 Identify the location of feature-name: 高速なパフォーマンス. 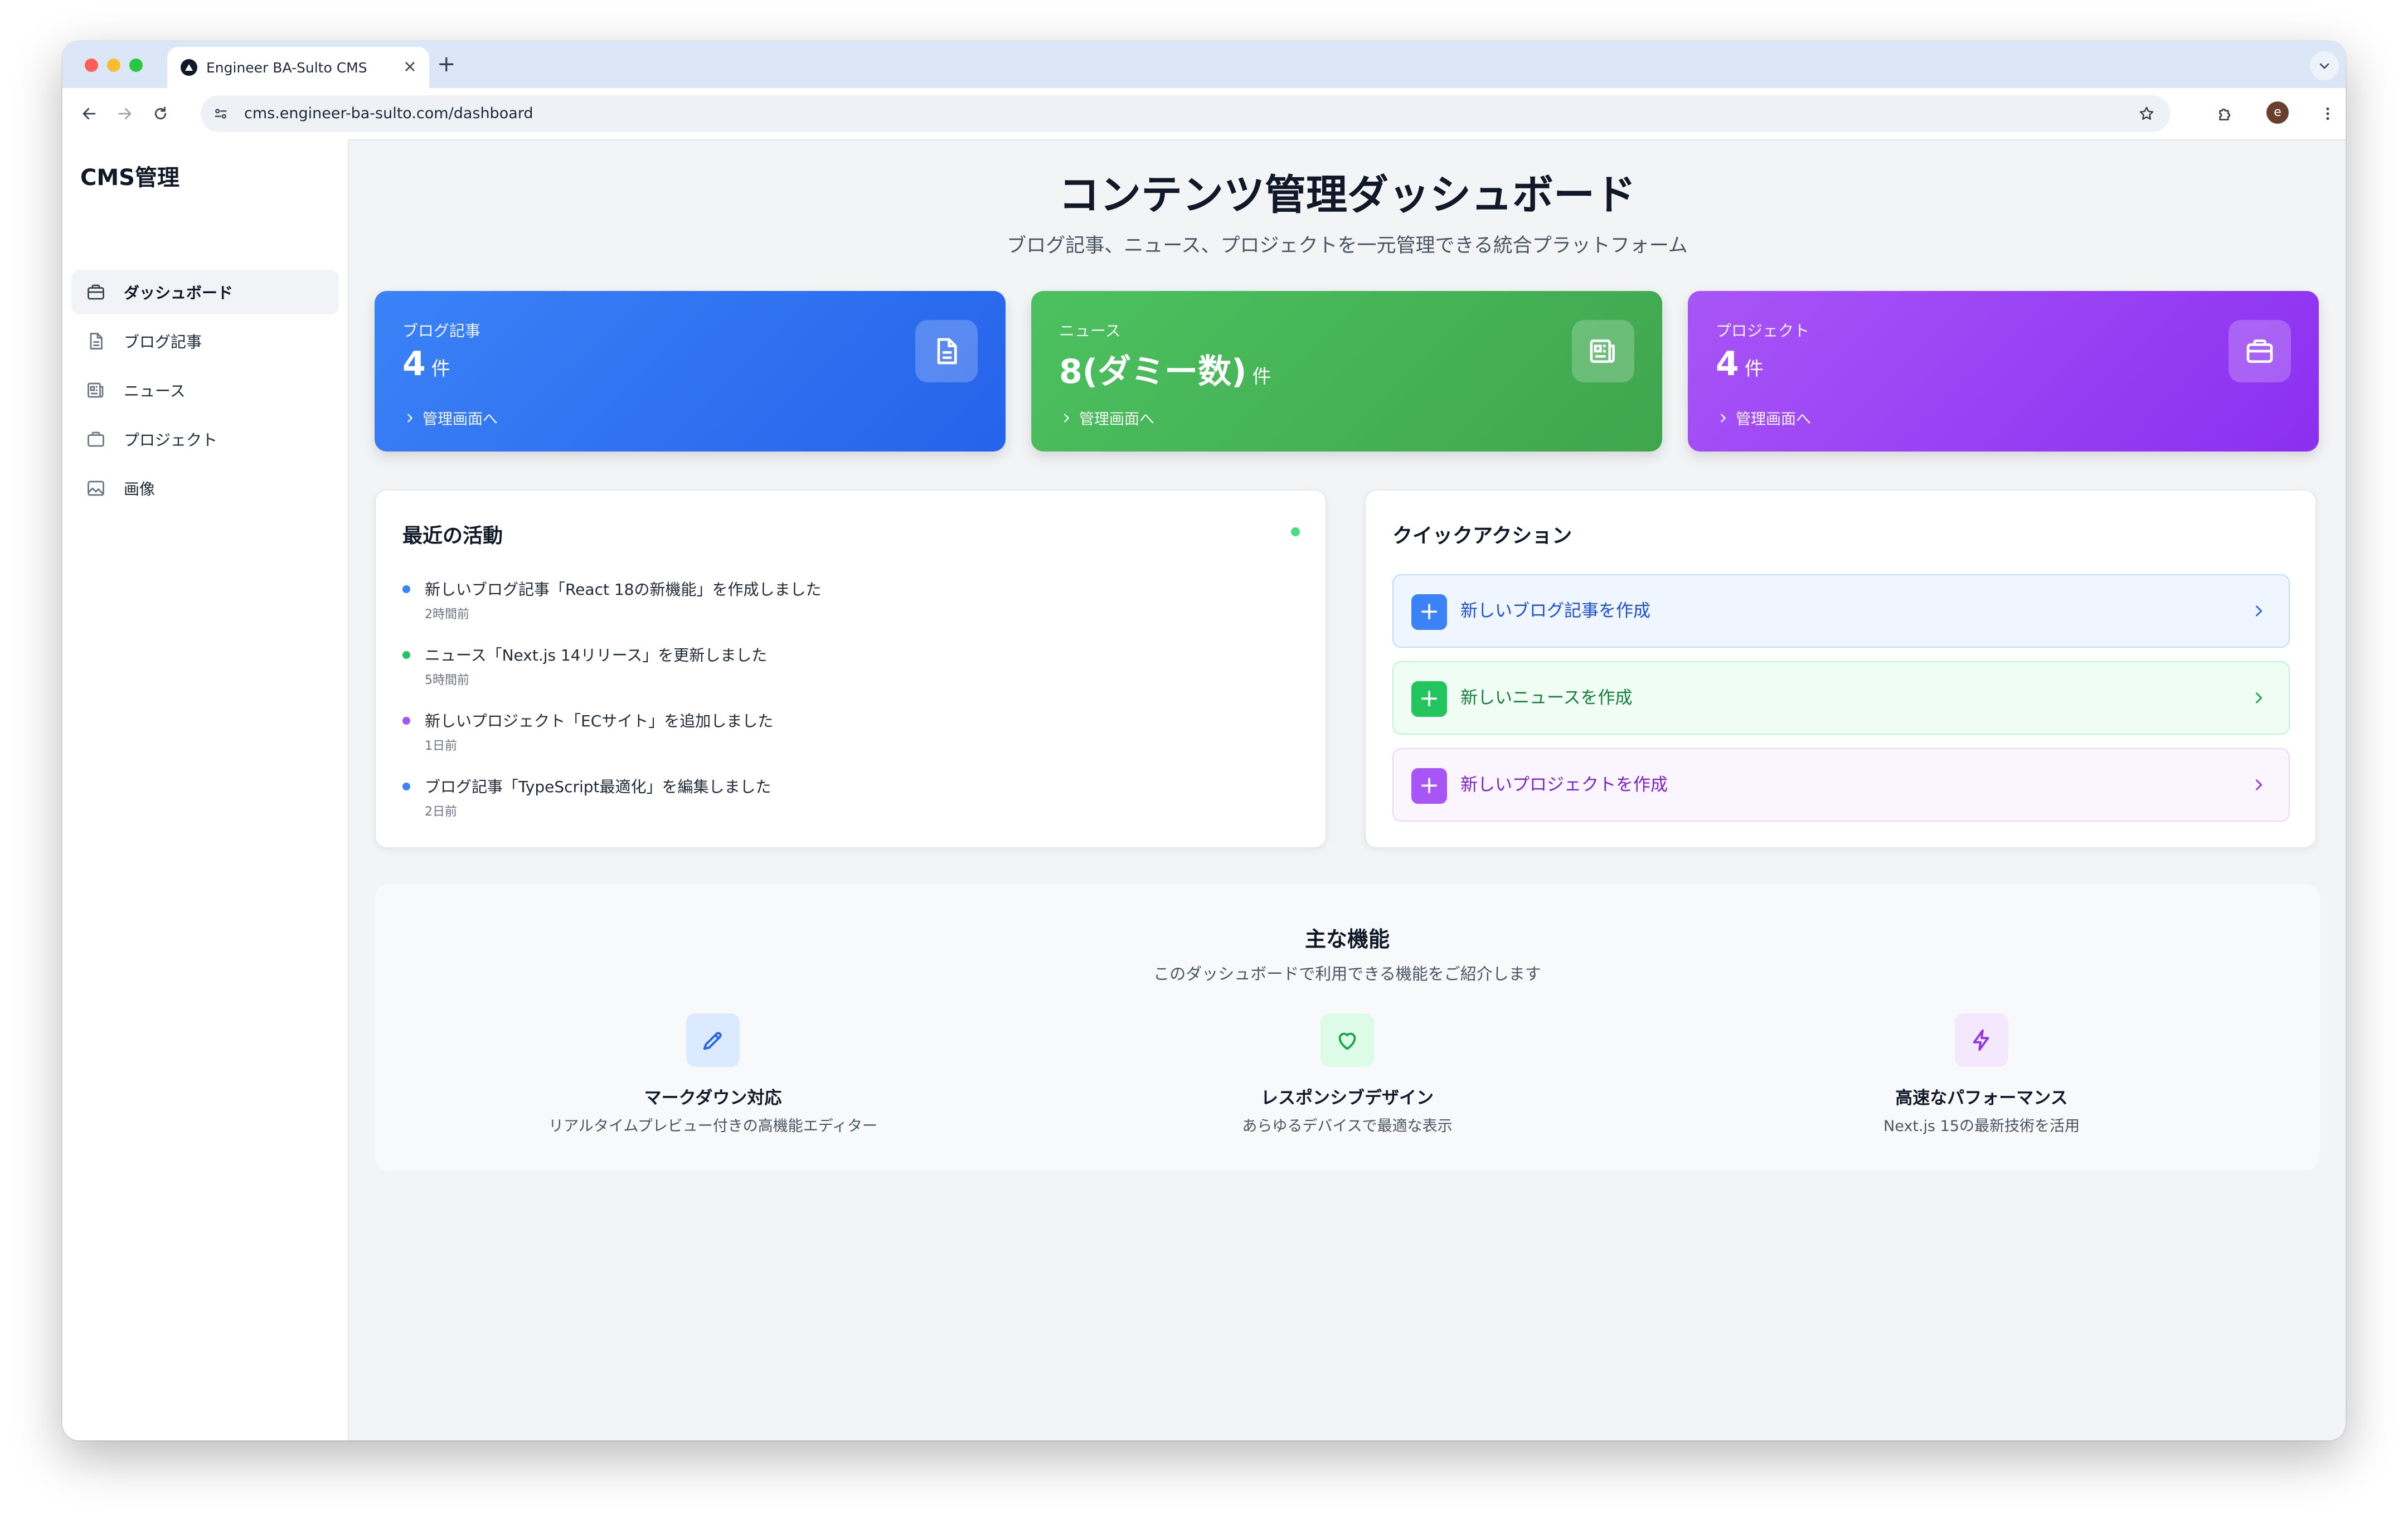
(1981, 1098).